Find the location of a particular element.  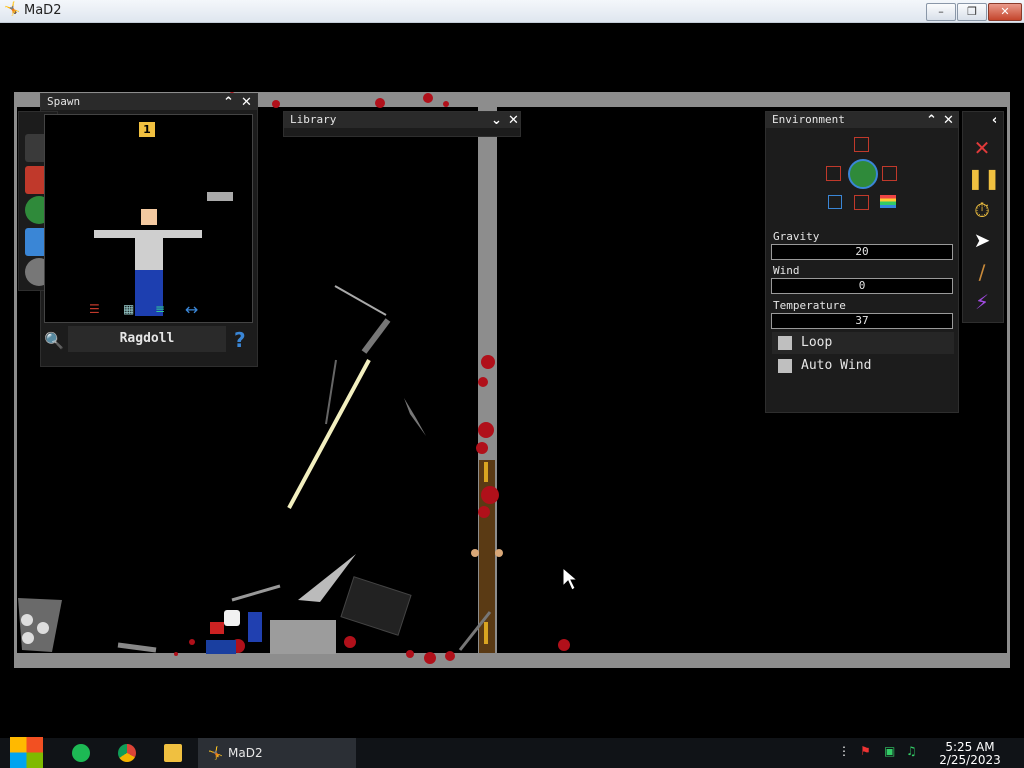

taskbar-app-mad2: 🤸 MaD2 is located at coordinates (277, 753).